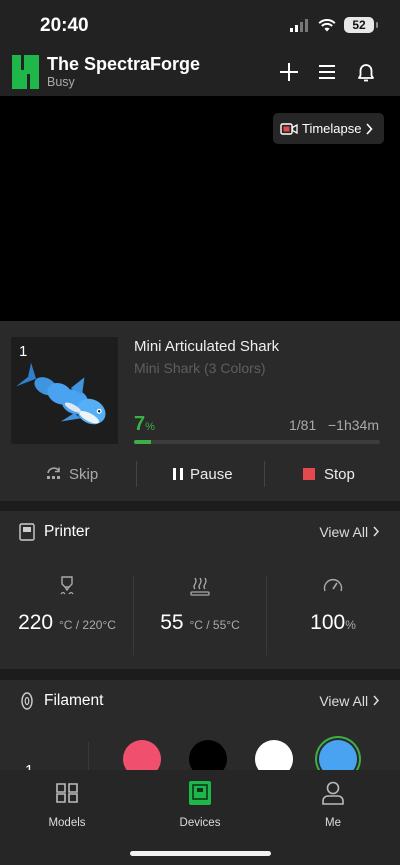  Describe the element at coordinates (328, 622) in the screenshot. I see `speed-value: 100` at that location.